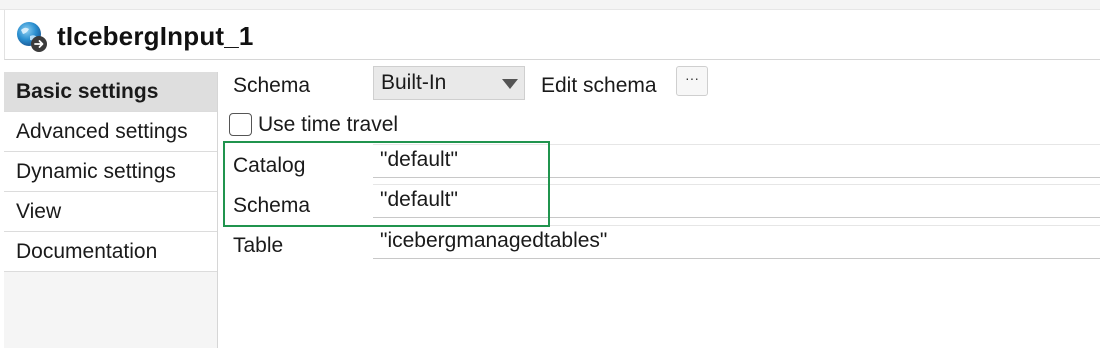 The image size is (1100, 348). I want to click on schema-name-value: "default", so click(419, 199).